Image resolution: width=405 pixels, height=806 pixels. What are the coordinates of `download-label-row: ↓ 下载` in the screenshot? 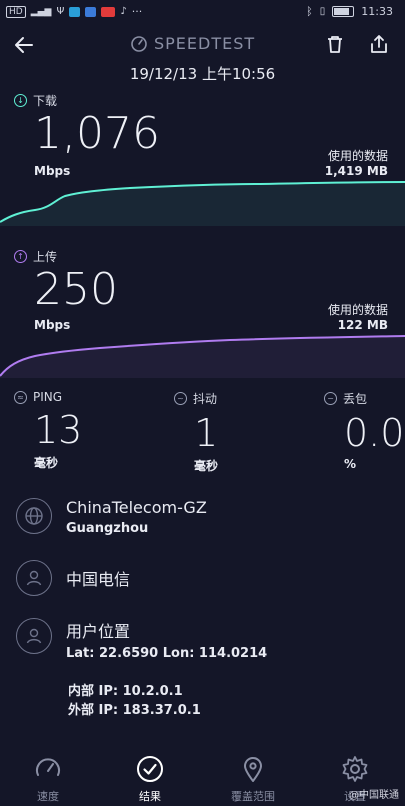 It's located at (35, 100).